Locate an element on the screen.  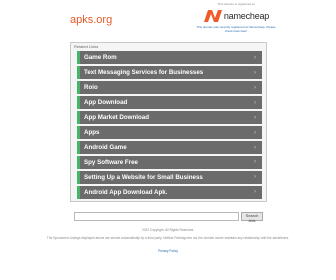
related-link-app-market-download: App Market Download › is located at coordinates (169, 117).